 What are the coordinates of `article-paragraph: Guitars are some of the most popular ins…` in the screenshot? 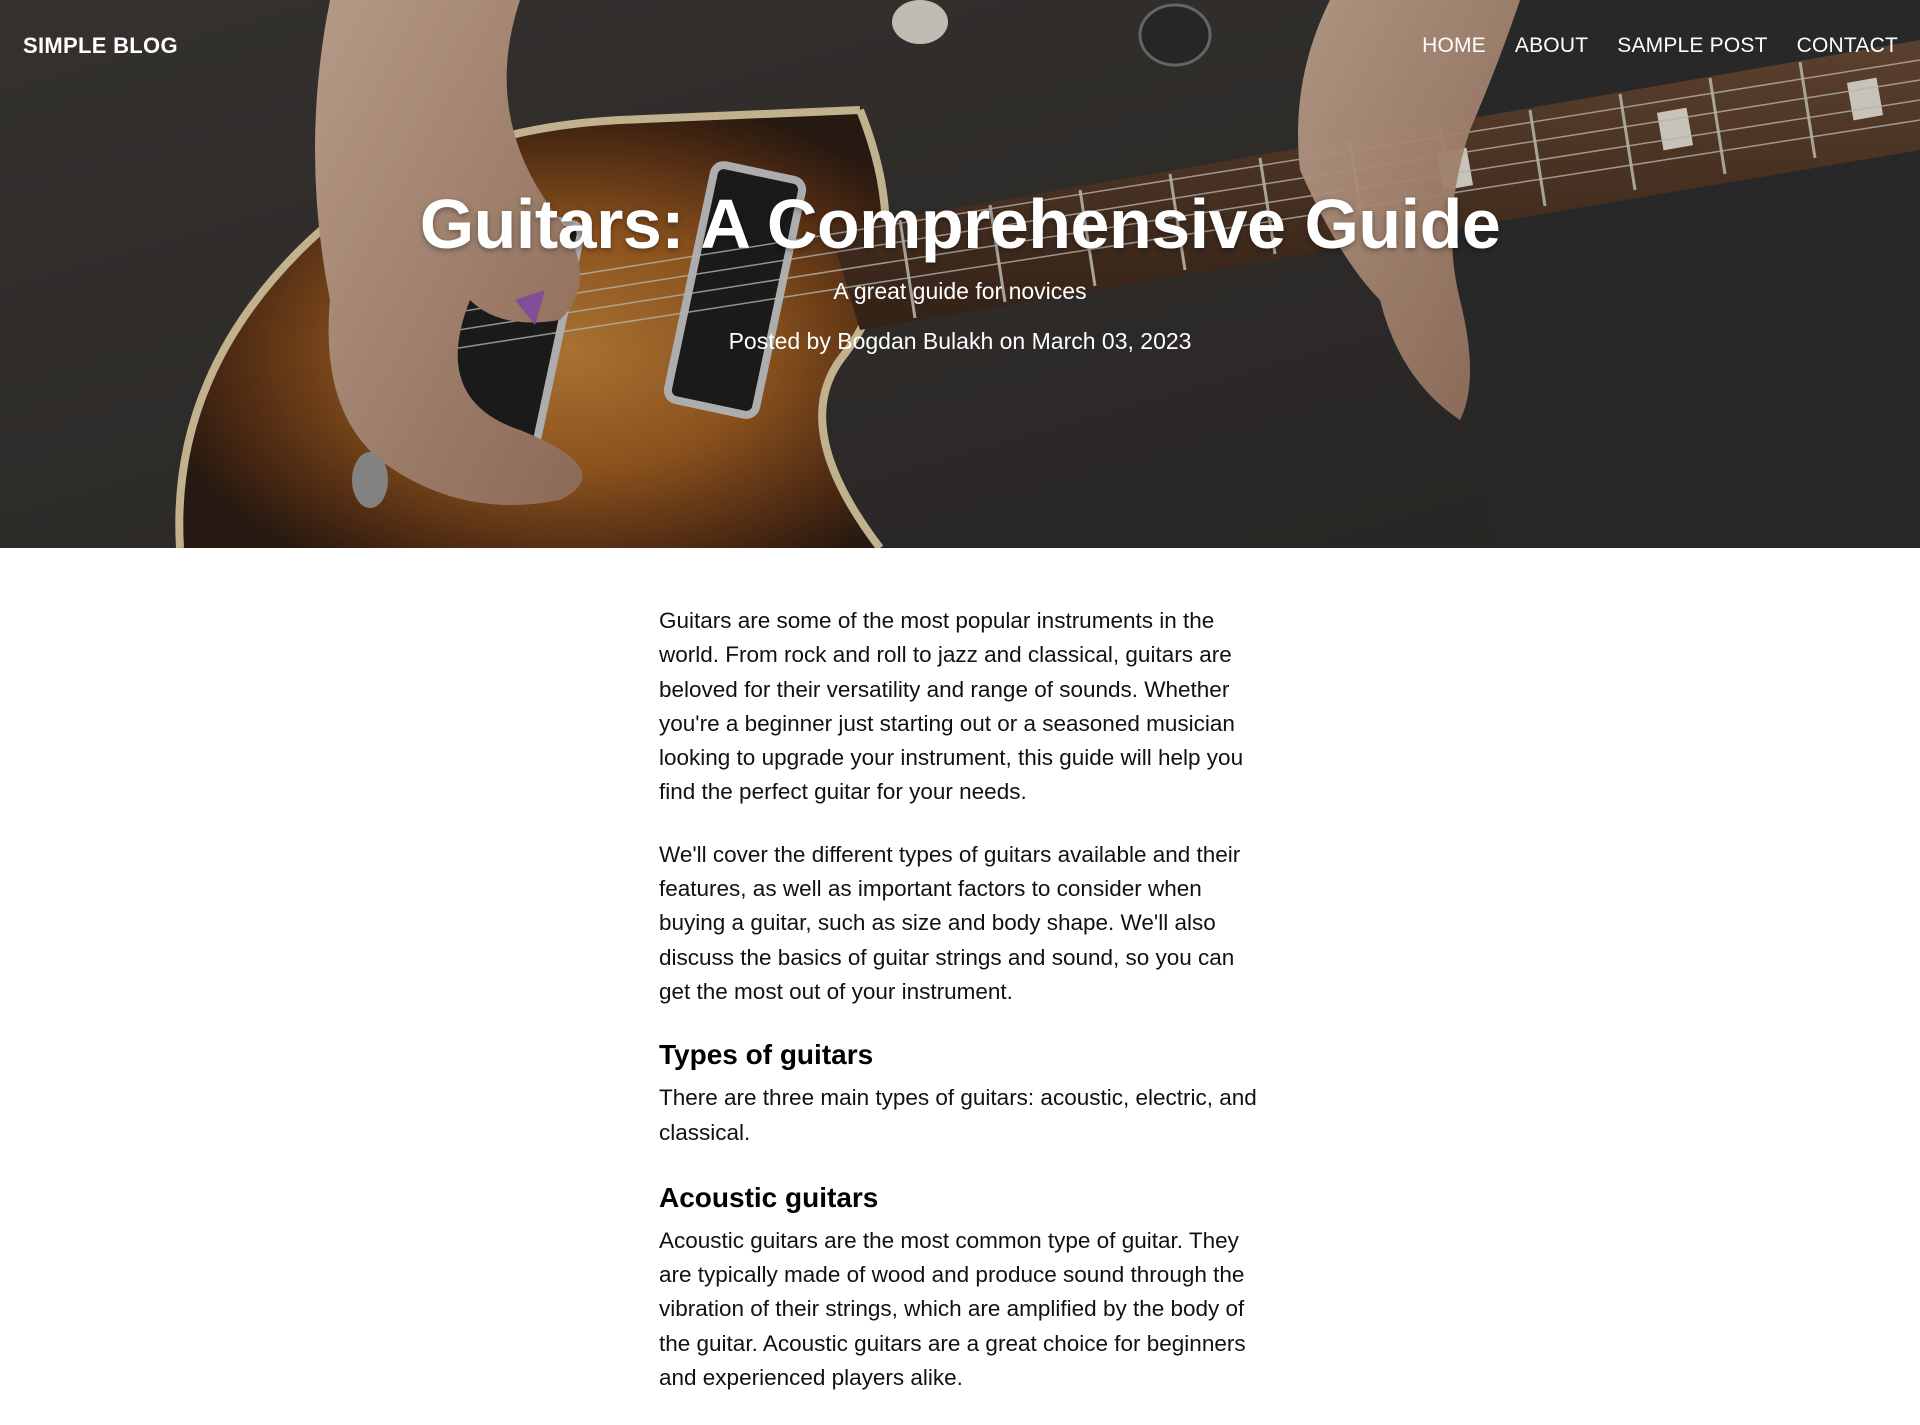 It's located at (951, 706).